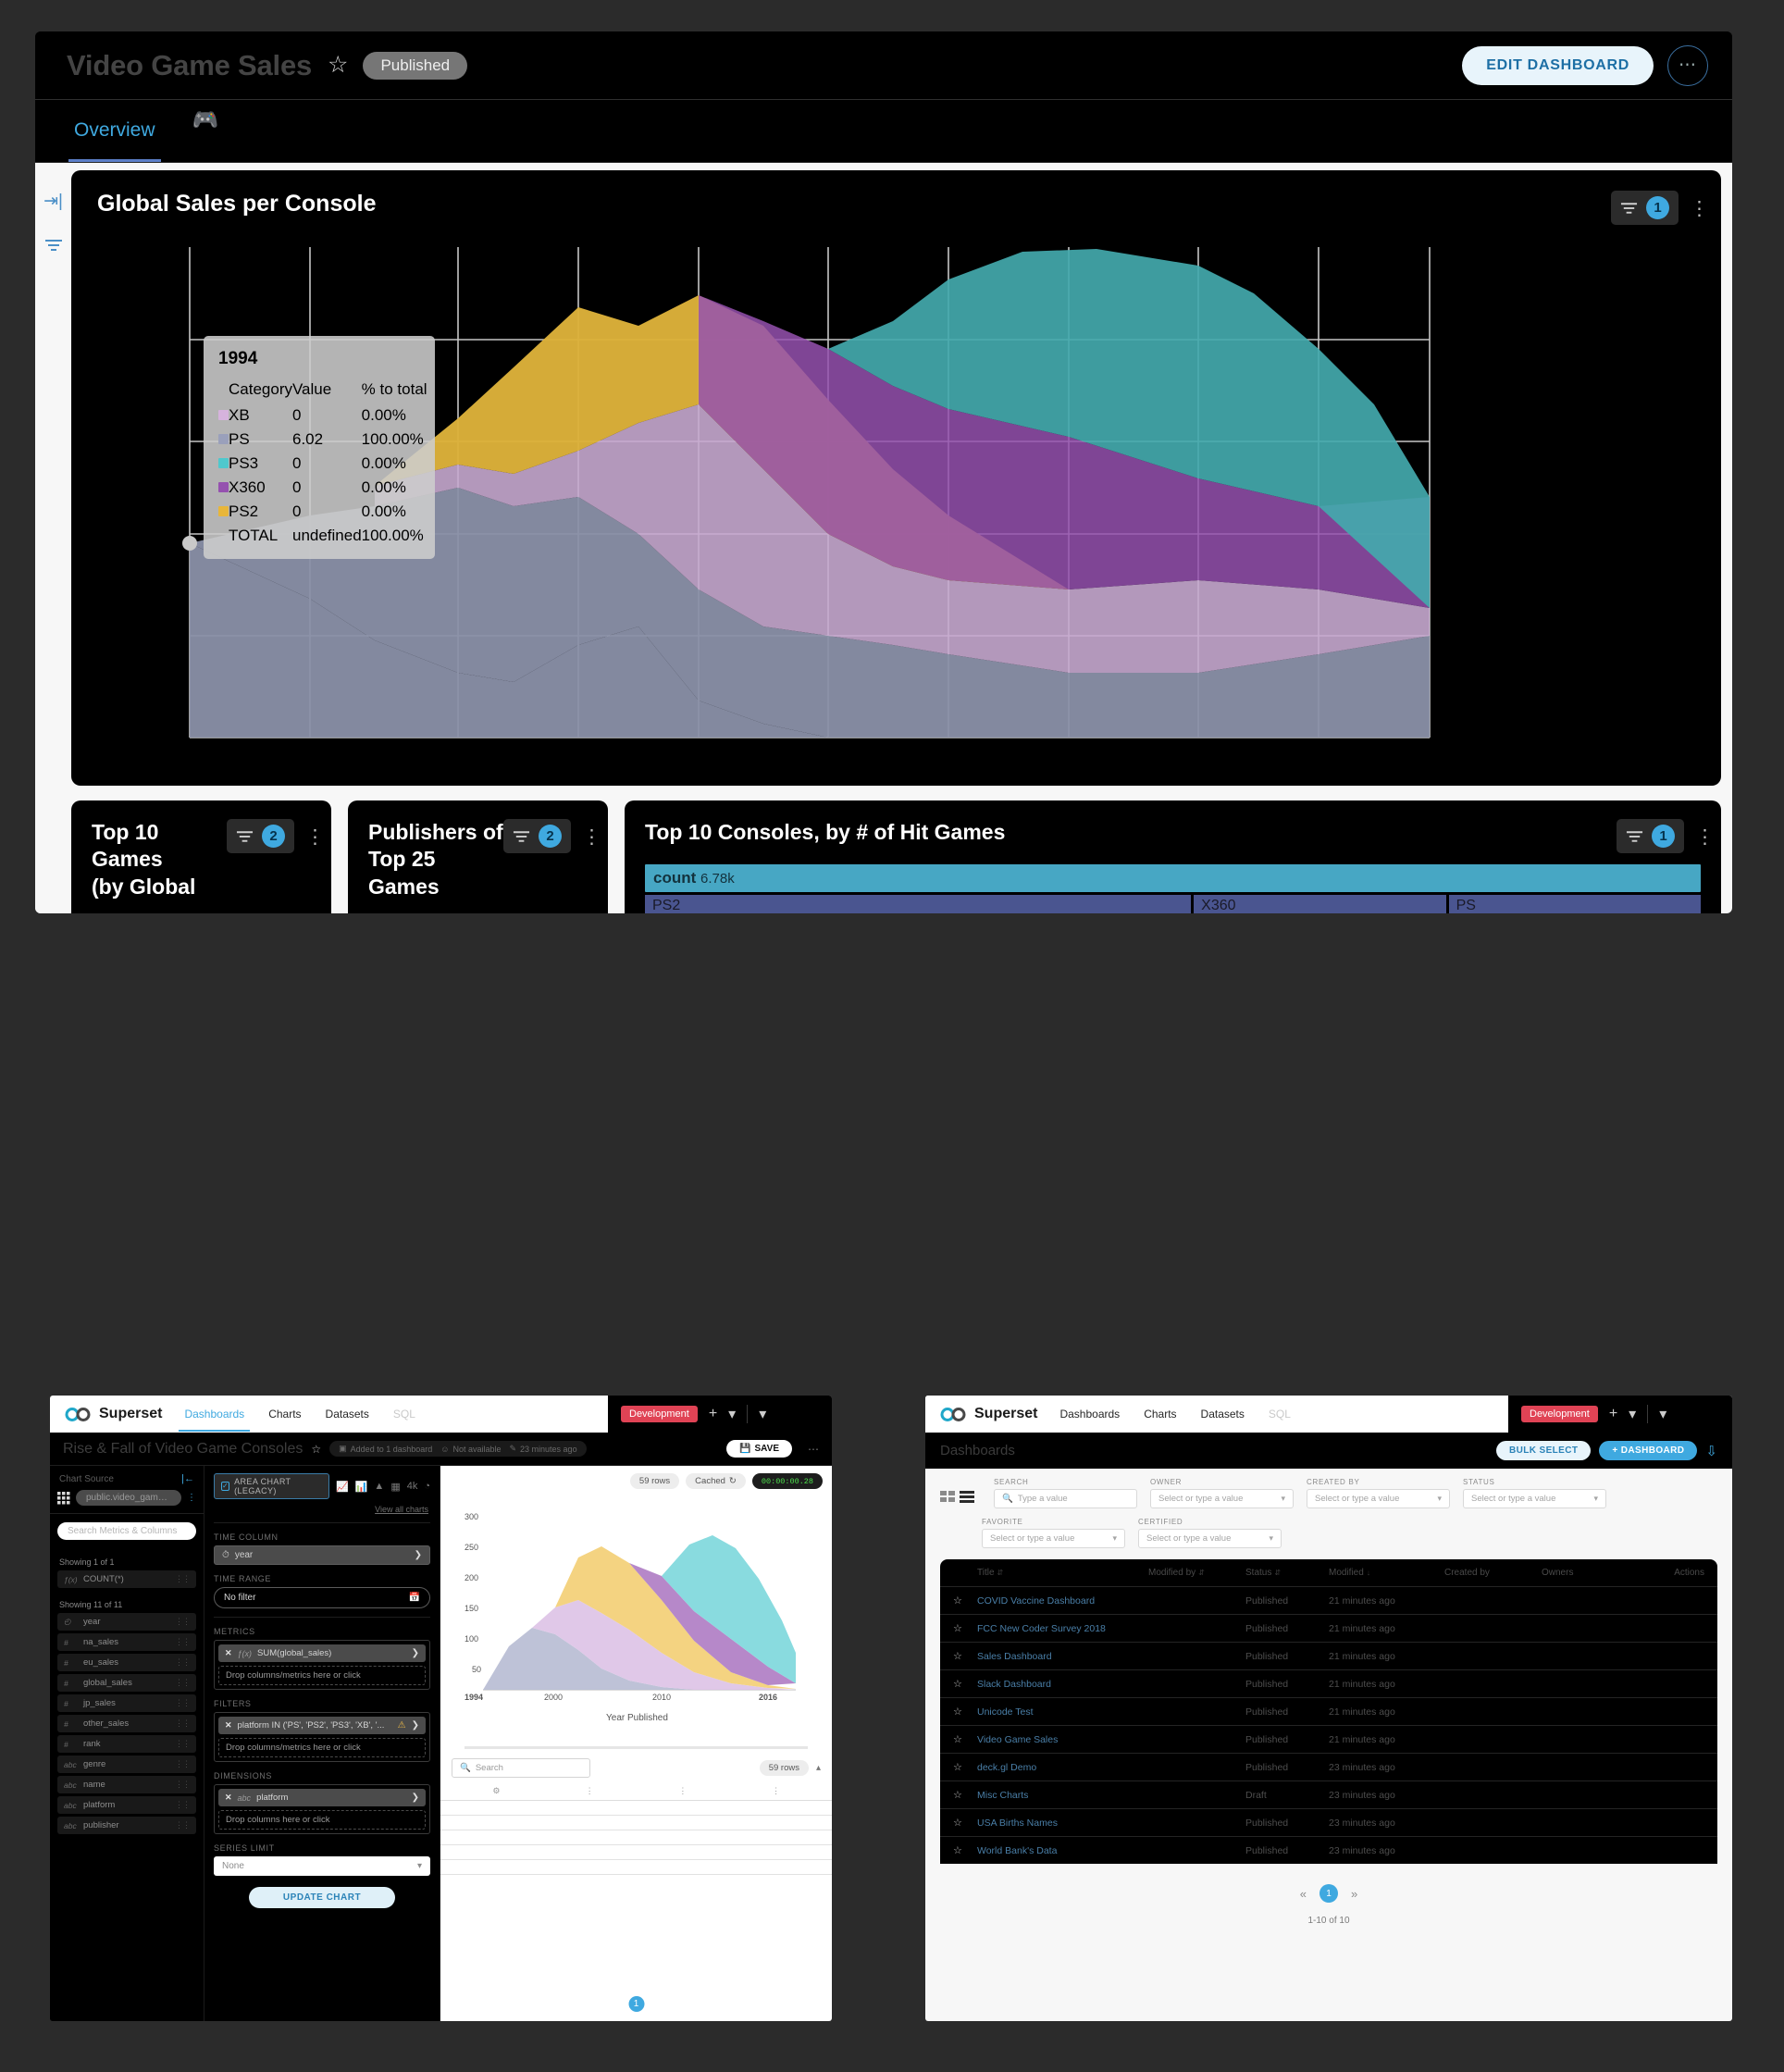 The width and height of the screenshot is (1784, 2072). Describe the element at coordinates (126, 1642) in the screenshot. I see `column-item: # na_sales ⋮⋮` at that location.